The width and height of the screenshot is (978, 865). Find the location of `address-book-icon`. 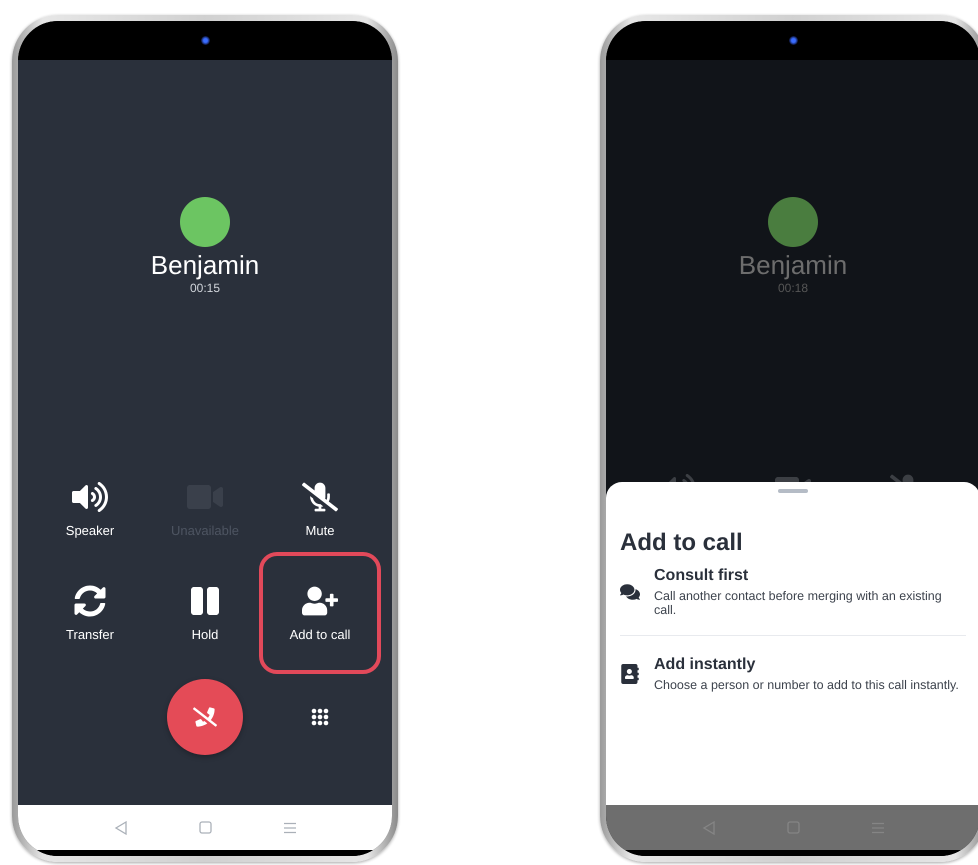

address-book-icon is located at coordinates (630, 674).